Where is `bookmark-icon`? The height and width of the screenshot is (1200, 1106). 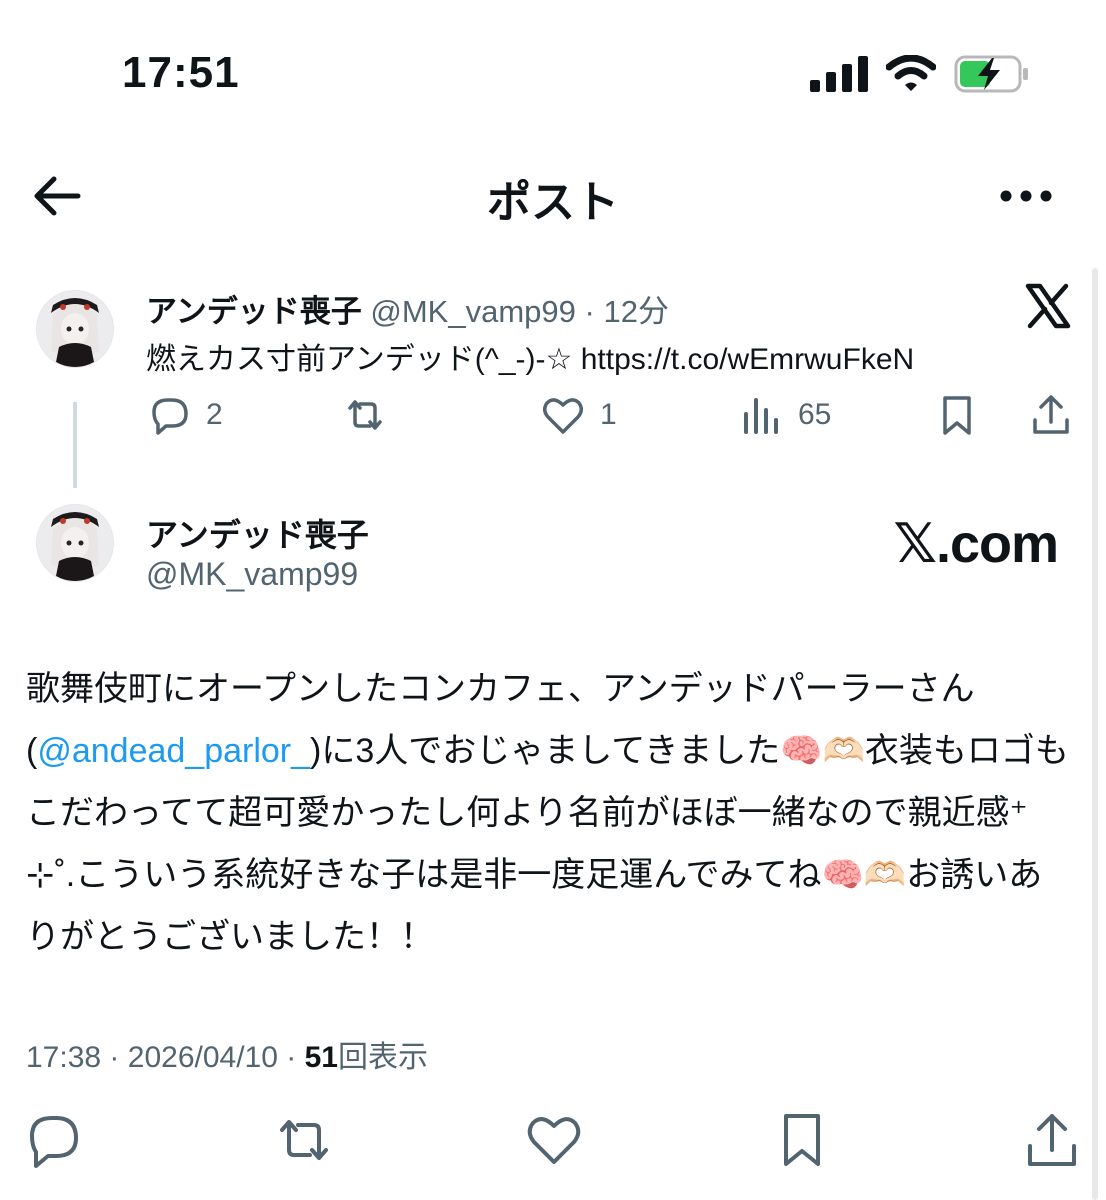
bookmark-icon is located at coordinates (957, 415).